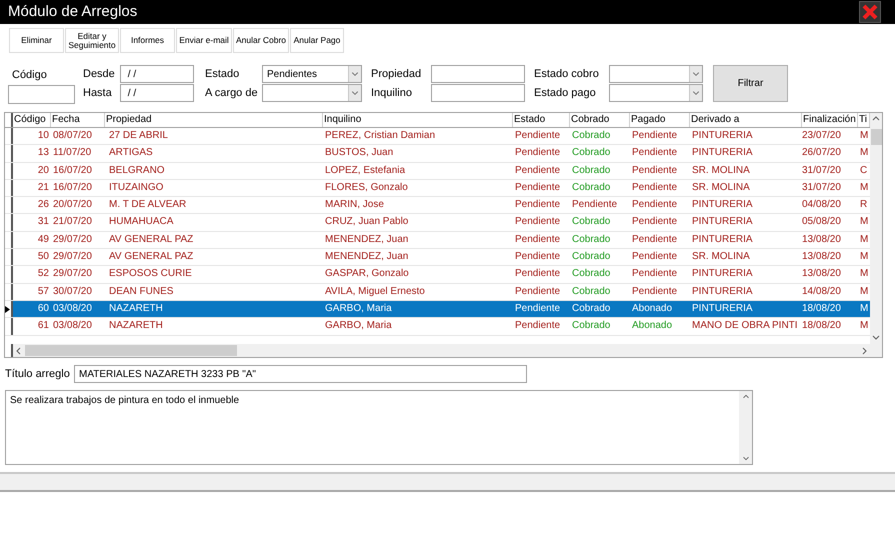 The image size is (895, 552). What do you see at coordinates (437, 205) in the screenshot?
I see `table-row: 26 20/07/20 M. T DE ALVEAR MARIN, Jose Pendiente Pendiente Pendiente PINTURERIA 04/08/20 R` at bounding box center [437, 205].